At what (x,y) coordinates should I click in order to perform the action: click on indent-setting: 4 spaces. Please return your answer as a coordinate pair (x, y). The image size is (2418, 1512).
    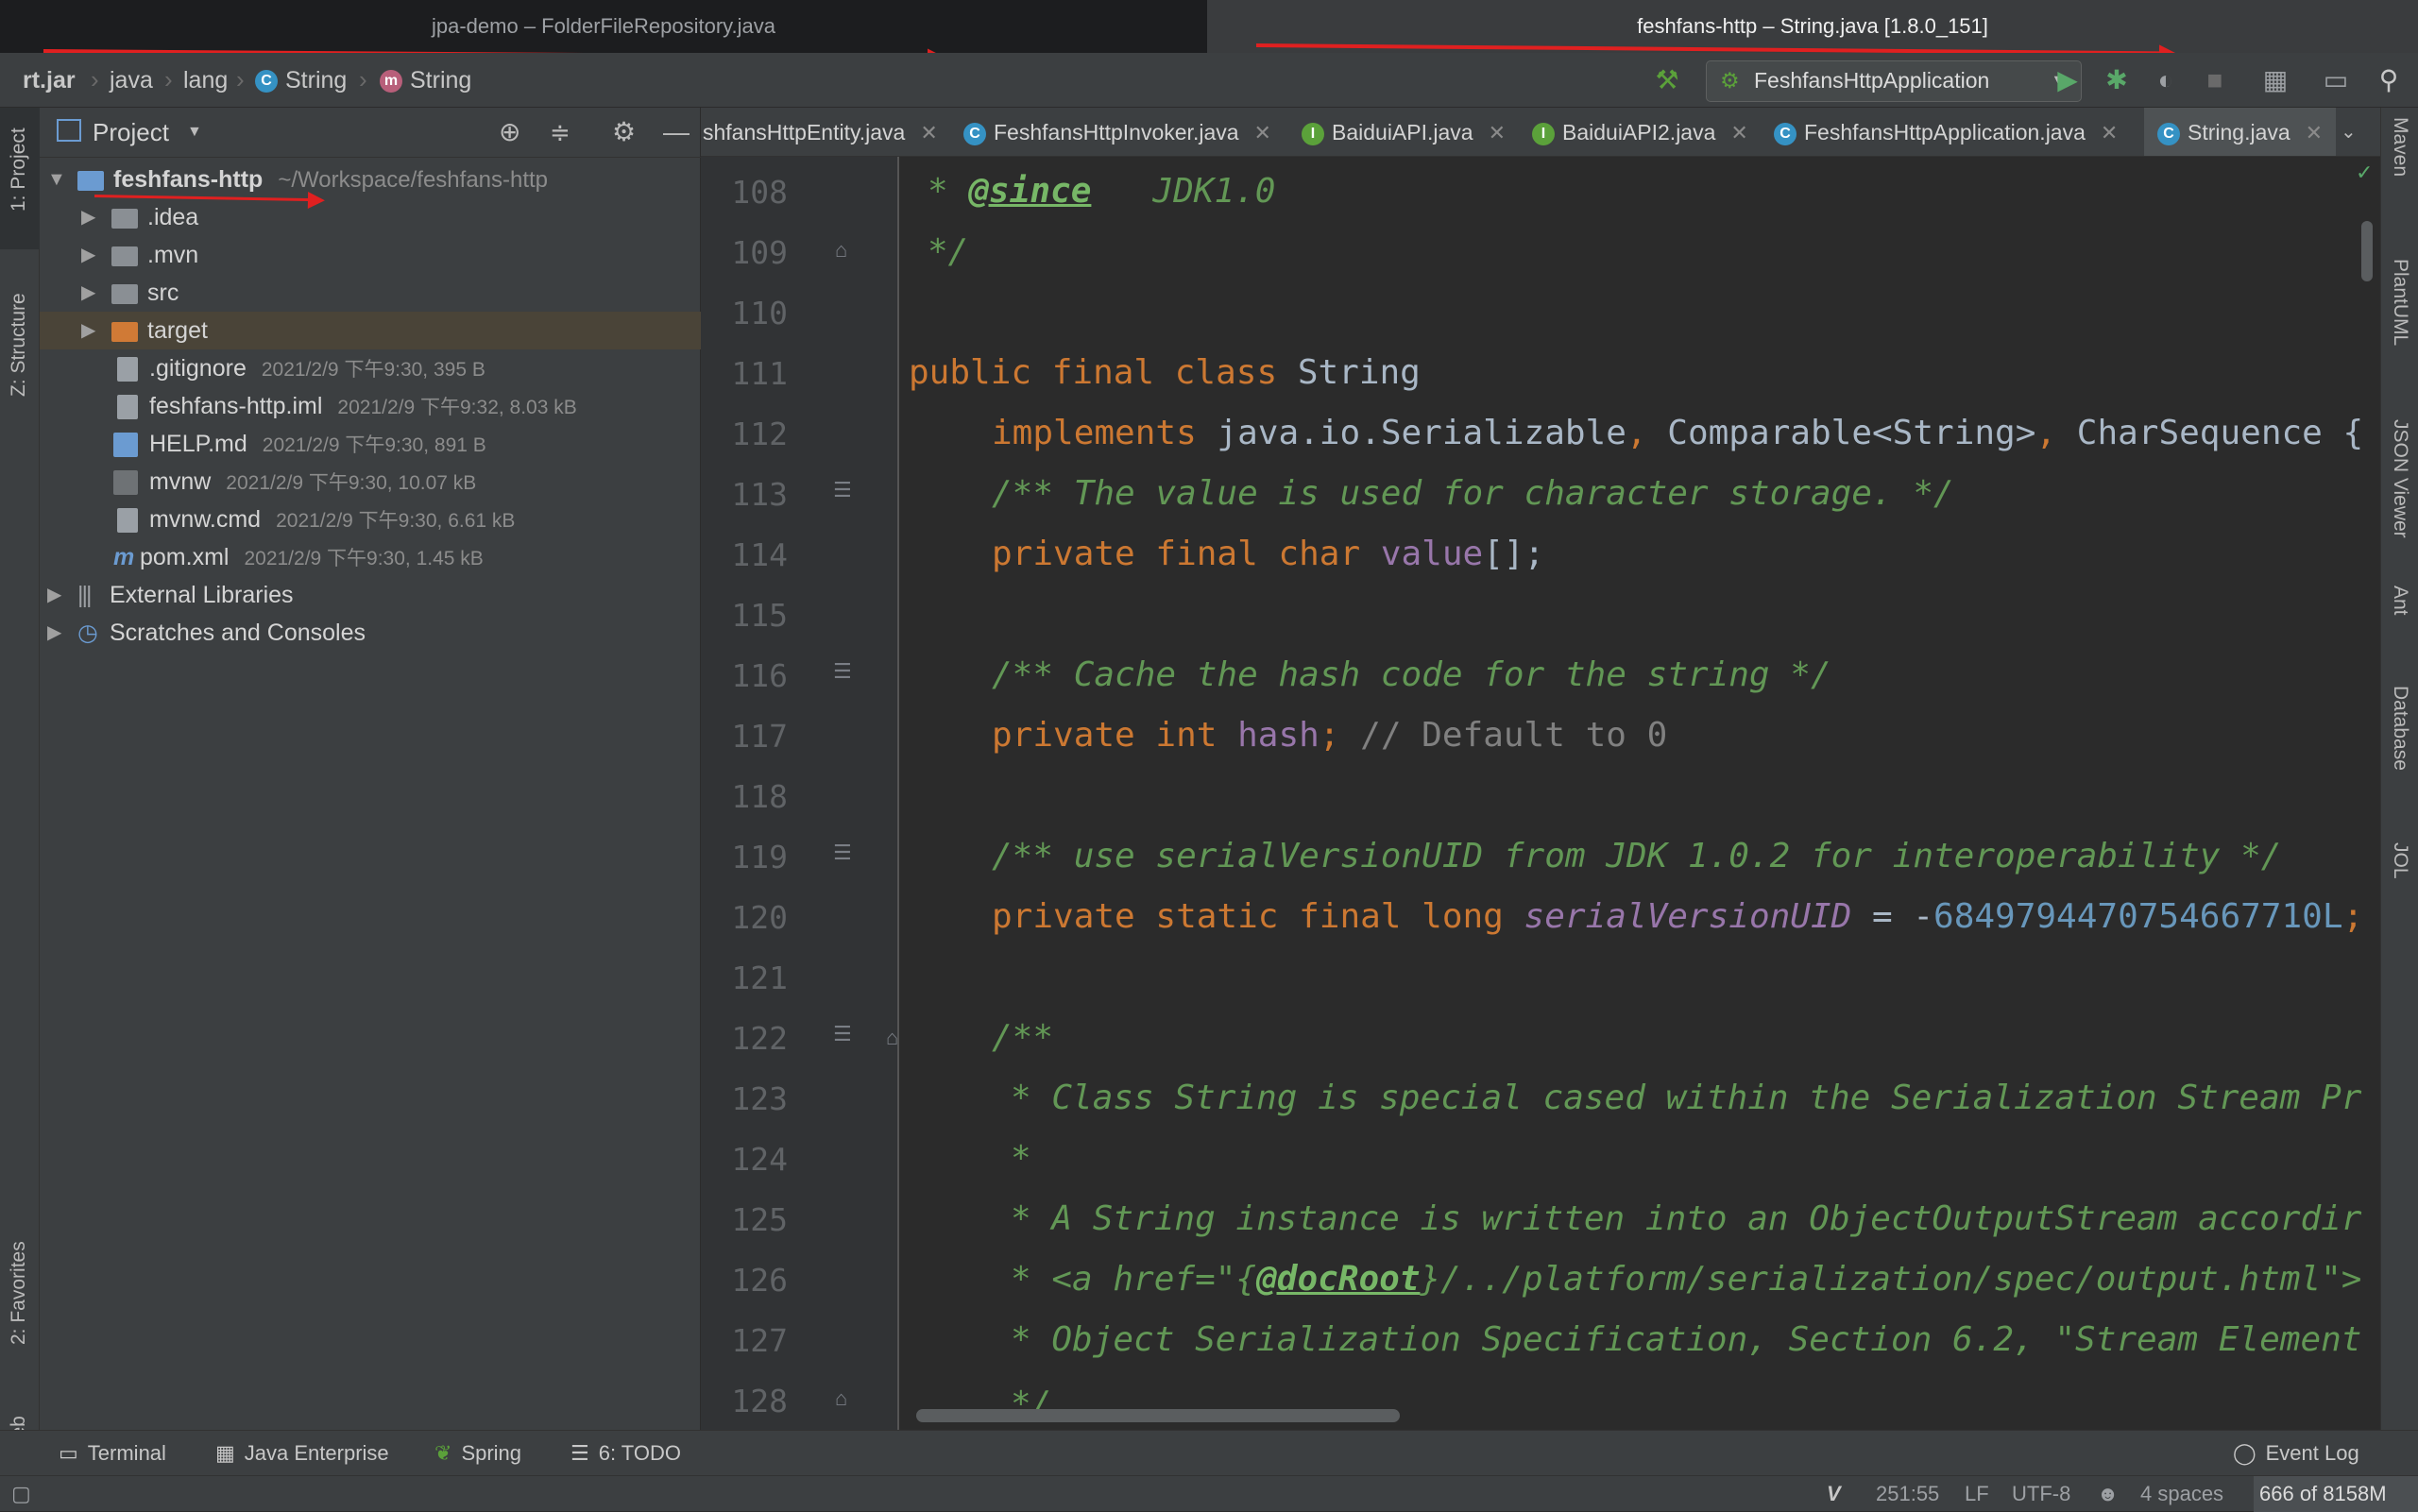
    Looking at the image, I should click on (2181, 1494).